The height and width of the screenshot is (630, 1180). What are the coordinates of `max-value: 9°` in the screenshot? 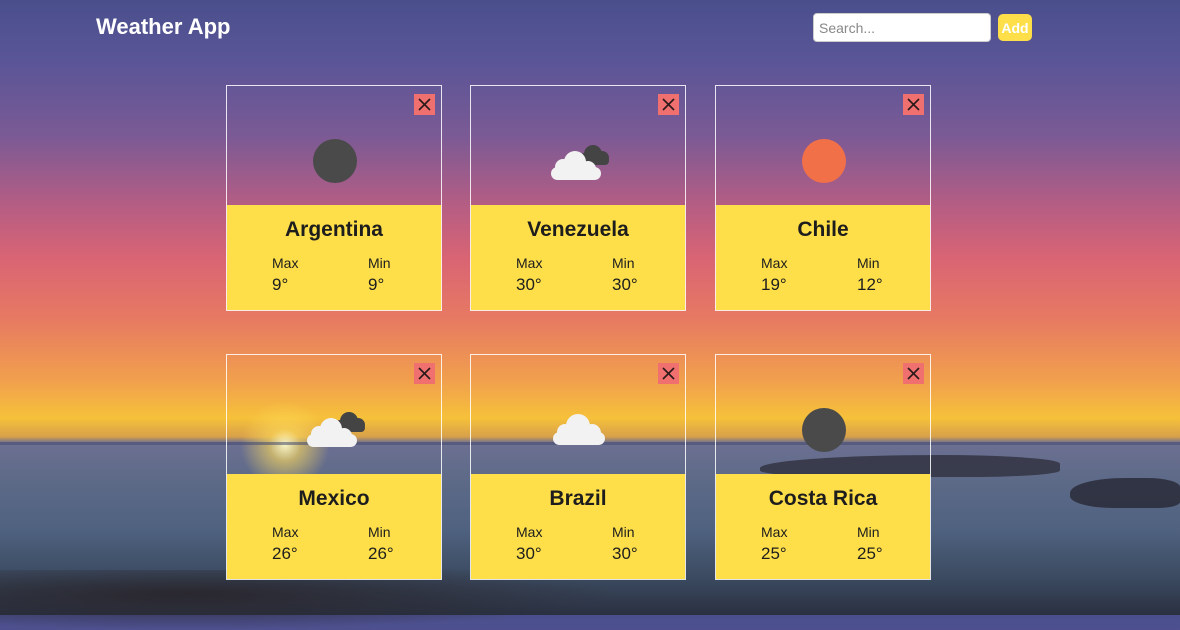 It's located at (280, 284).